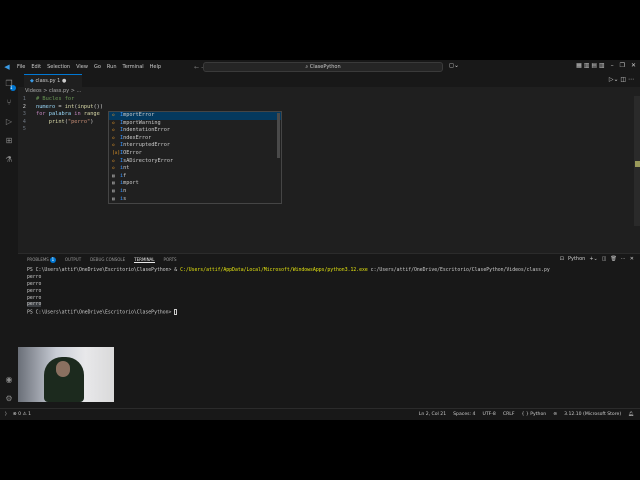  I want to click on editor-actions: ▷⌄ ◫ ⋯, so click(621, 79).